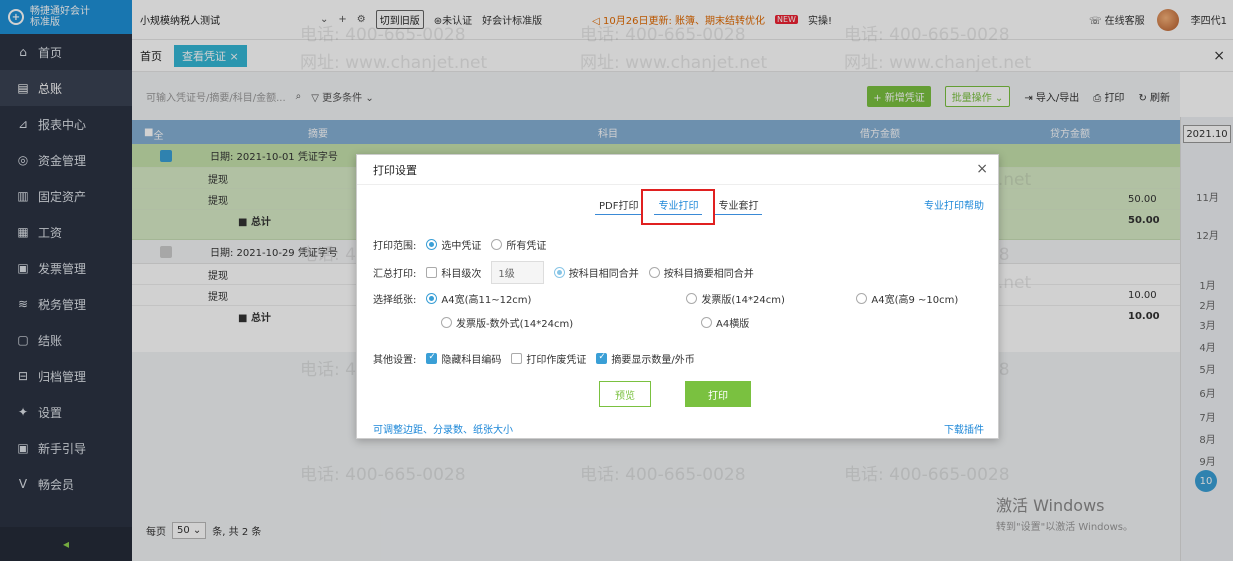 Image resolution: width=1233 pixels, height=561 pixels. What do you see at coordinates (551, 298) in the screenshot?
I see `paper-a4-radio: A4宽(高11~12cm)` at bounding box center [551, 298].